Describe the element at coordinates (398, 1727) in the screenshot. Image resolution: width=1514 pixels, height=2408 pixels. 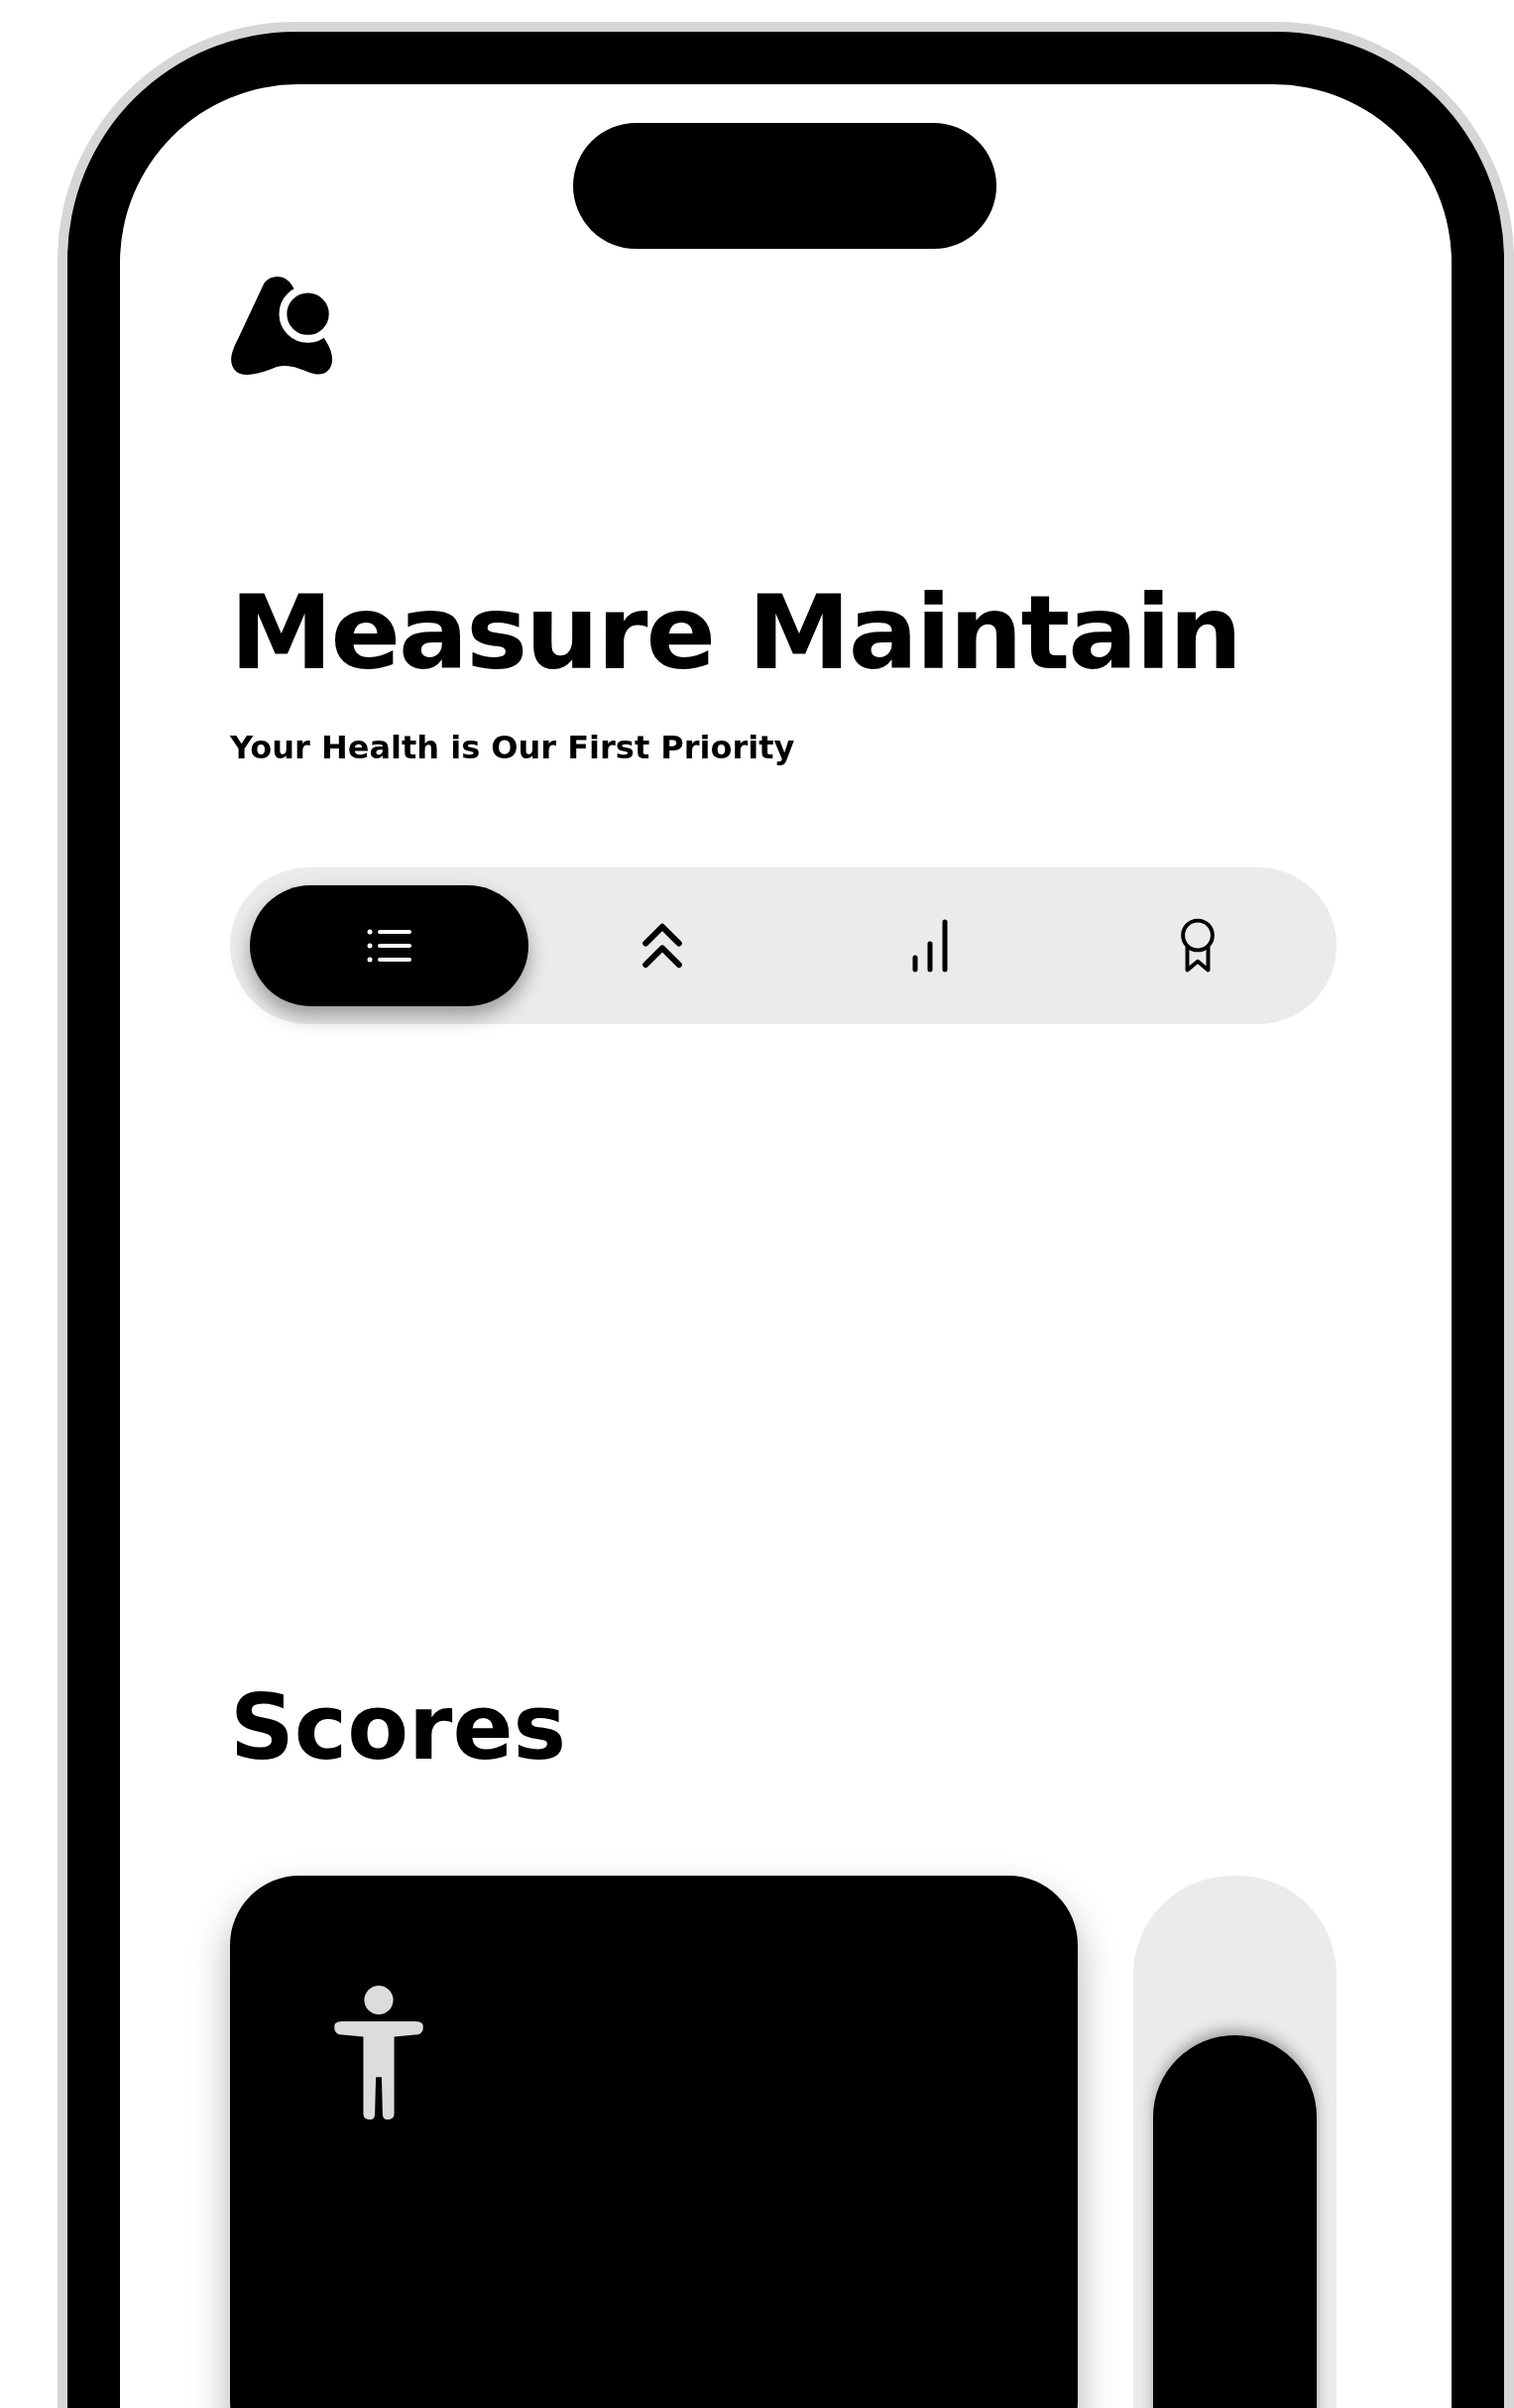
I see `section-title: Scores` at that location.